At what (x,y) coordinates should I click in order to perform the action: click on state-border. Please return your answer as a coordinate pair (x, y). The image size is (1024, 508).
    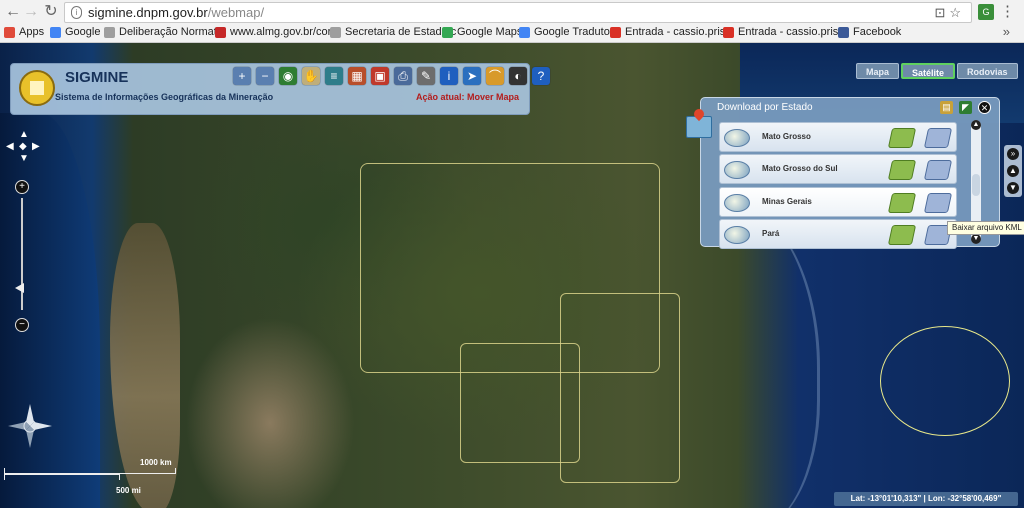
    Looking at the image, I should click on (620, 388).